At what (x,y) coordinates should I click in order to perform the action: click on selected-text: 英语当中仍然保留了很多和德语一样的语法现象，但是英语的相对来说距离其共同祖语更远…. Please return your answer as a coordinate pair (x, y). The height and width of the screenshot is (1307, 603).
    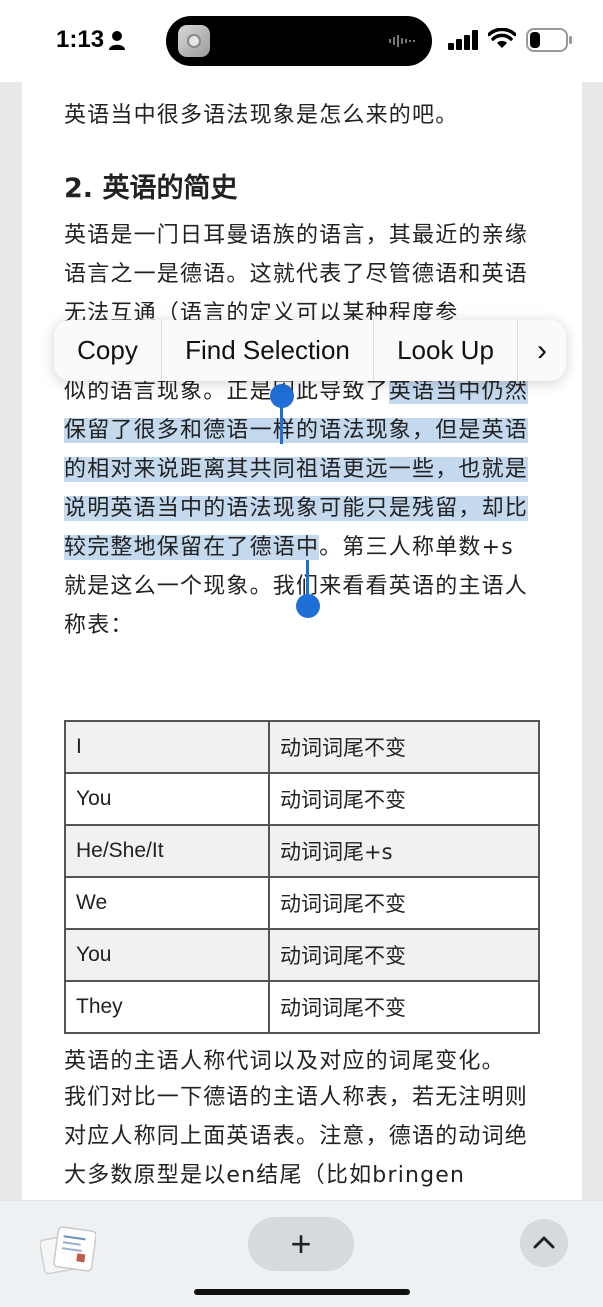
    Looking at the image, I should click on (296, 469).